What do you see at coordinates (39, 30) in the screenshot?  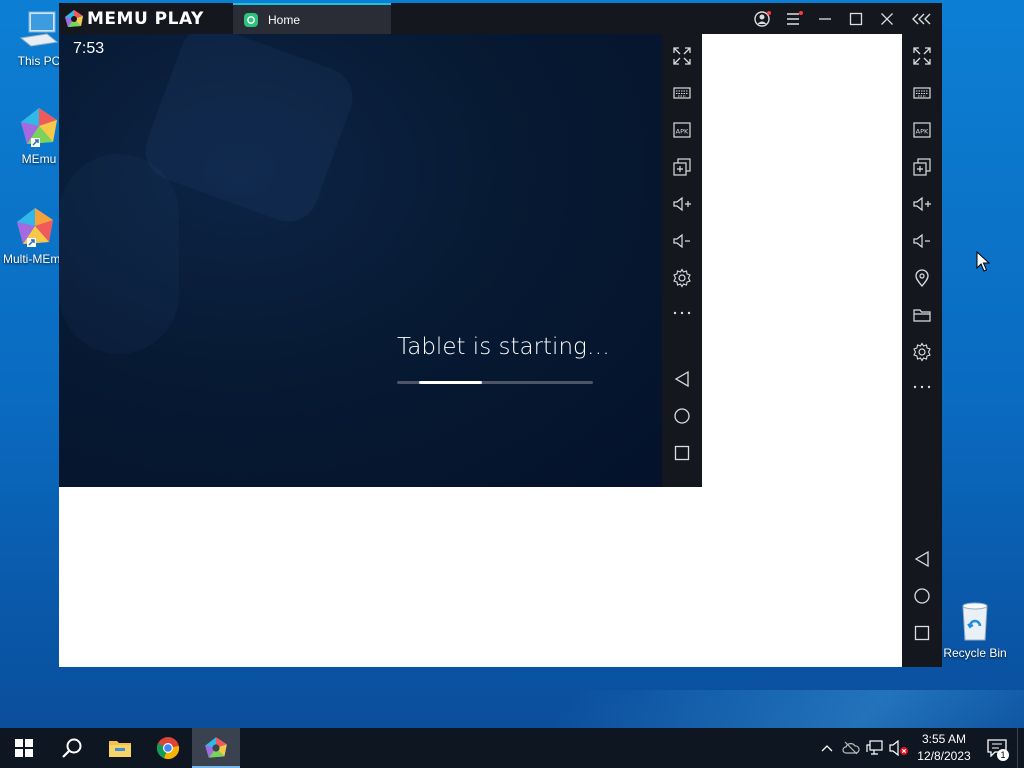 I see `computer-icon` at bounding box center [39, 30].